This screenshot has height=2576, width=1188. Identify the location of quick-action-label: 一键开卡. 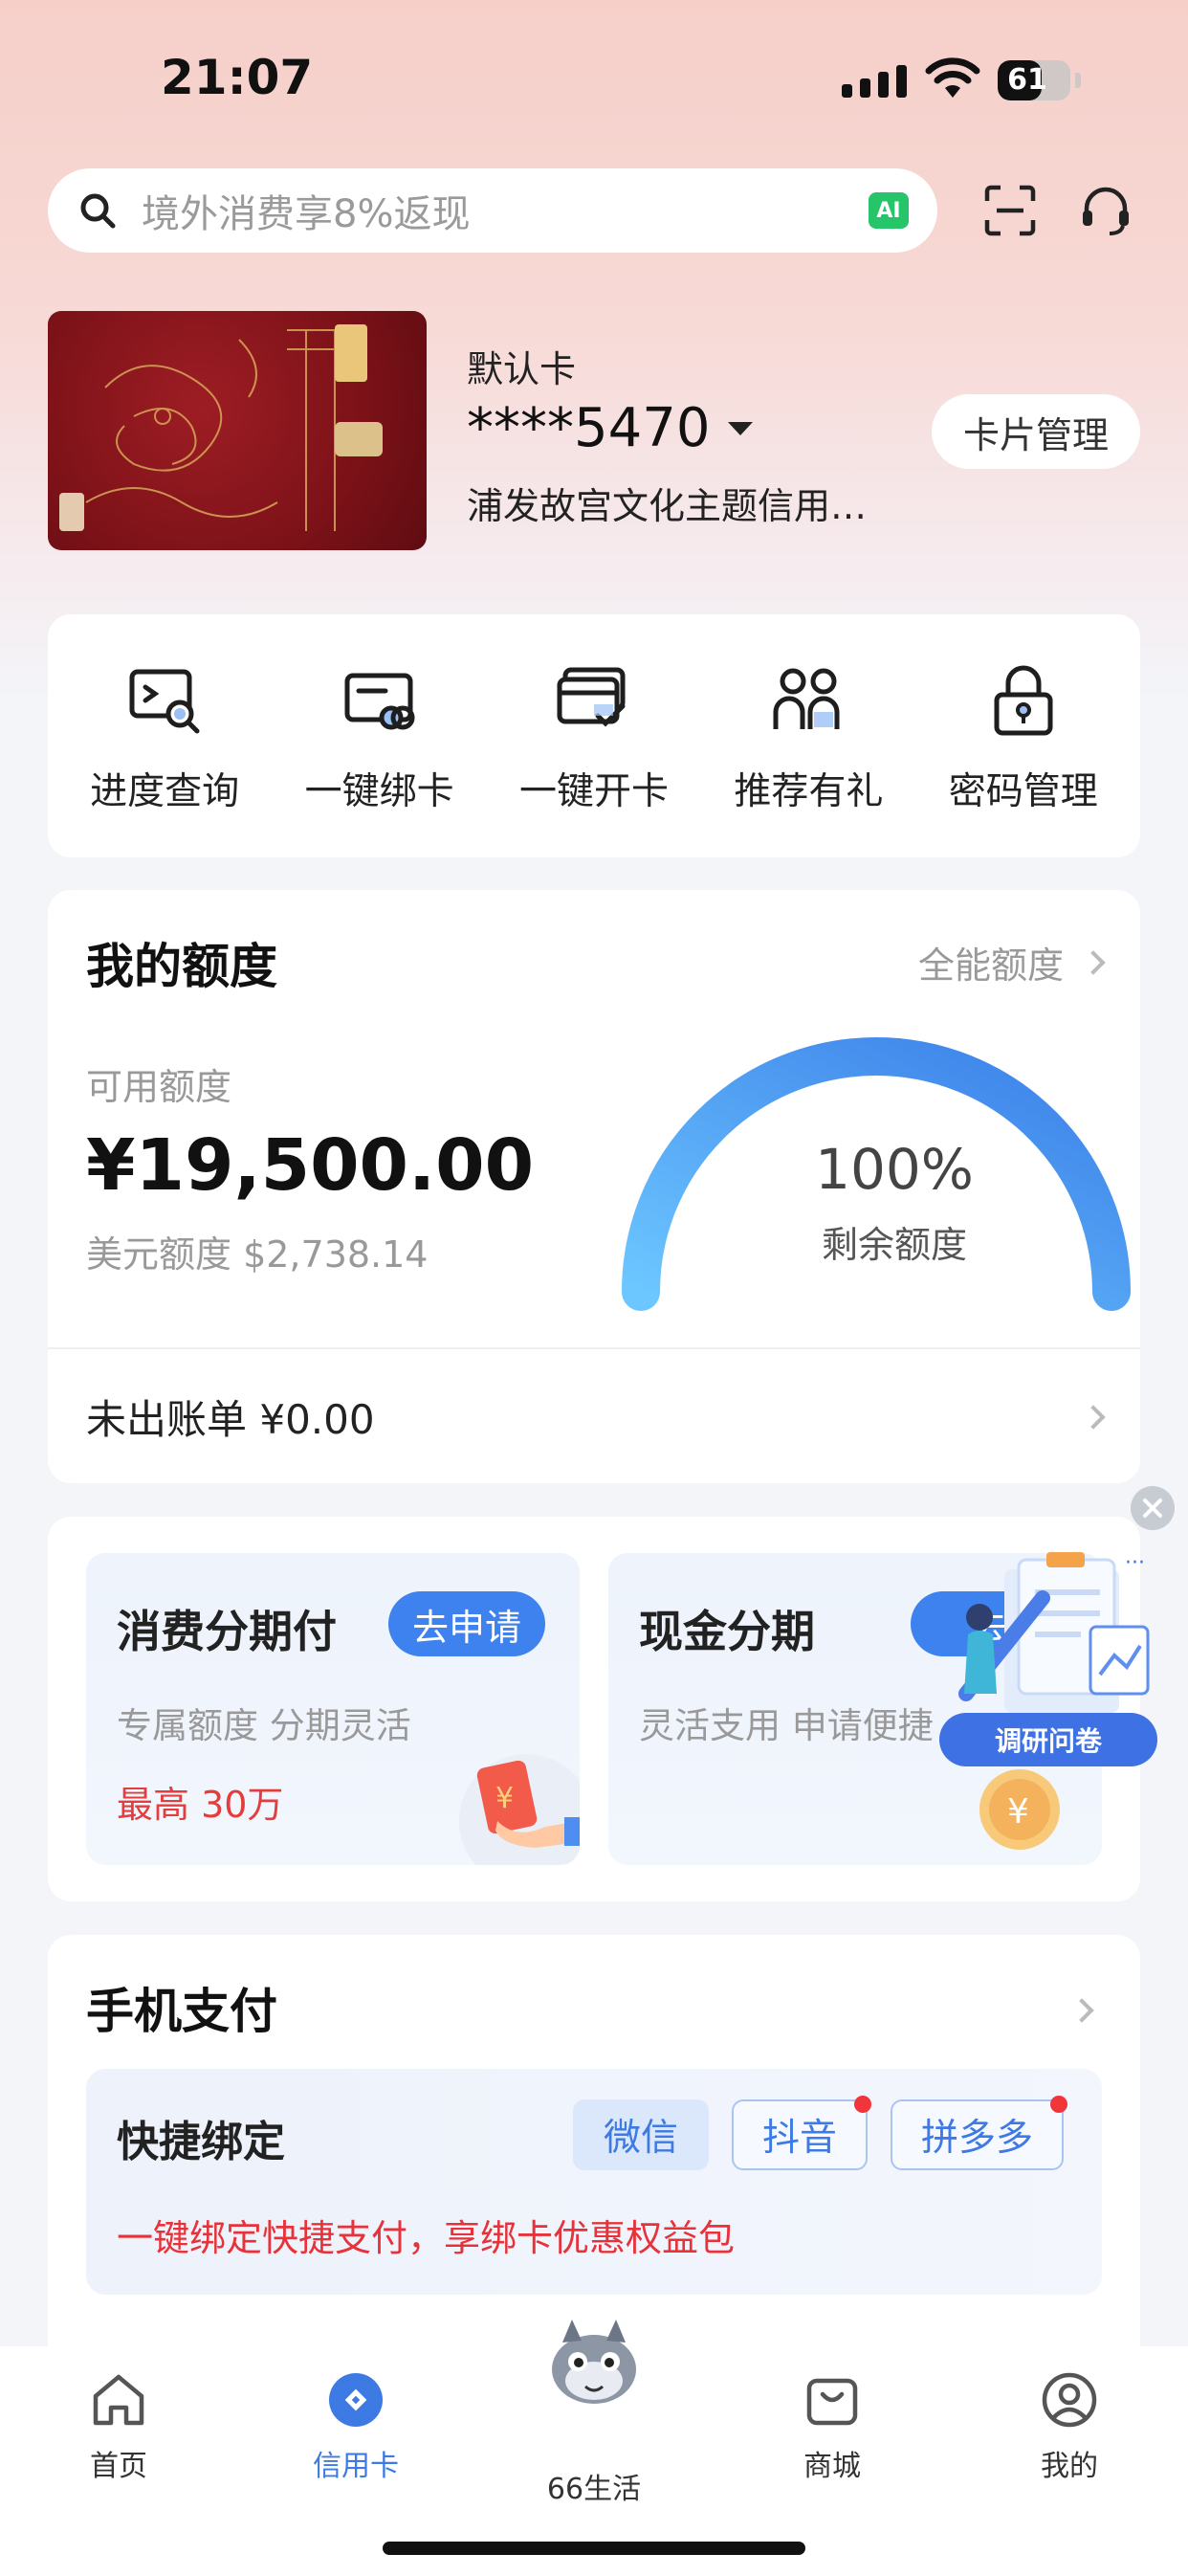
(593, 791).